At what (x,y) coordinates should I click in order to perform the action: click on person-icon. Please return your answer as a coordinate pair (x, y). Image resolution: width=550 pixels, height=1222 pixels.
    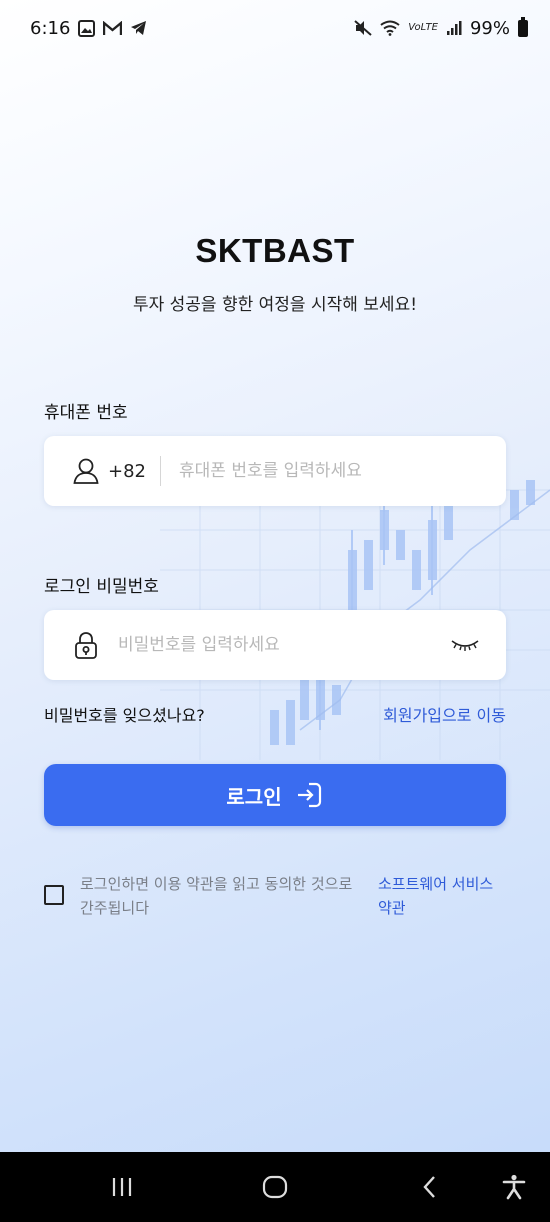
    Looking at the image, I should click on (86, 471).